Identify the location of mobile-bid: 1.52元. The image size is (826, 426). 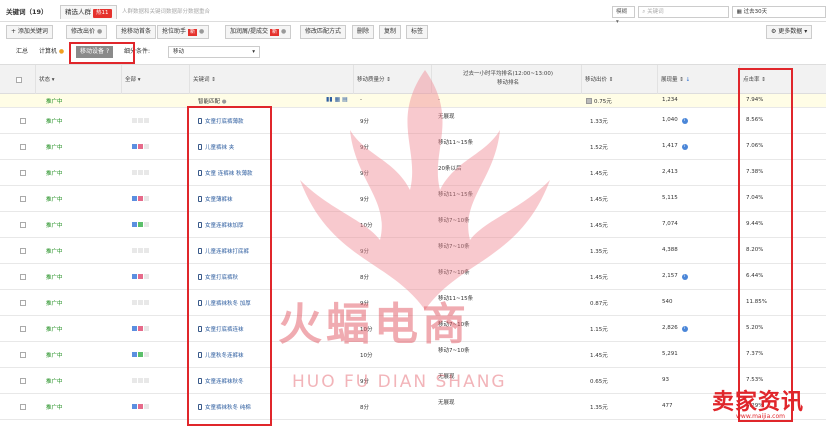
(599, 147).